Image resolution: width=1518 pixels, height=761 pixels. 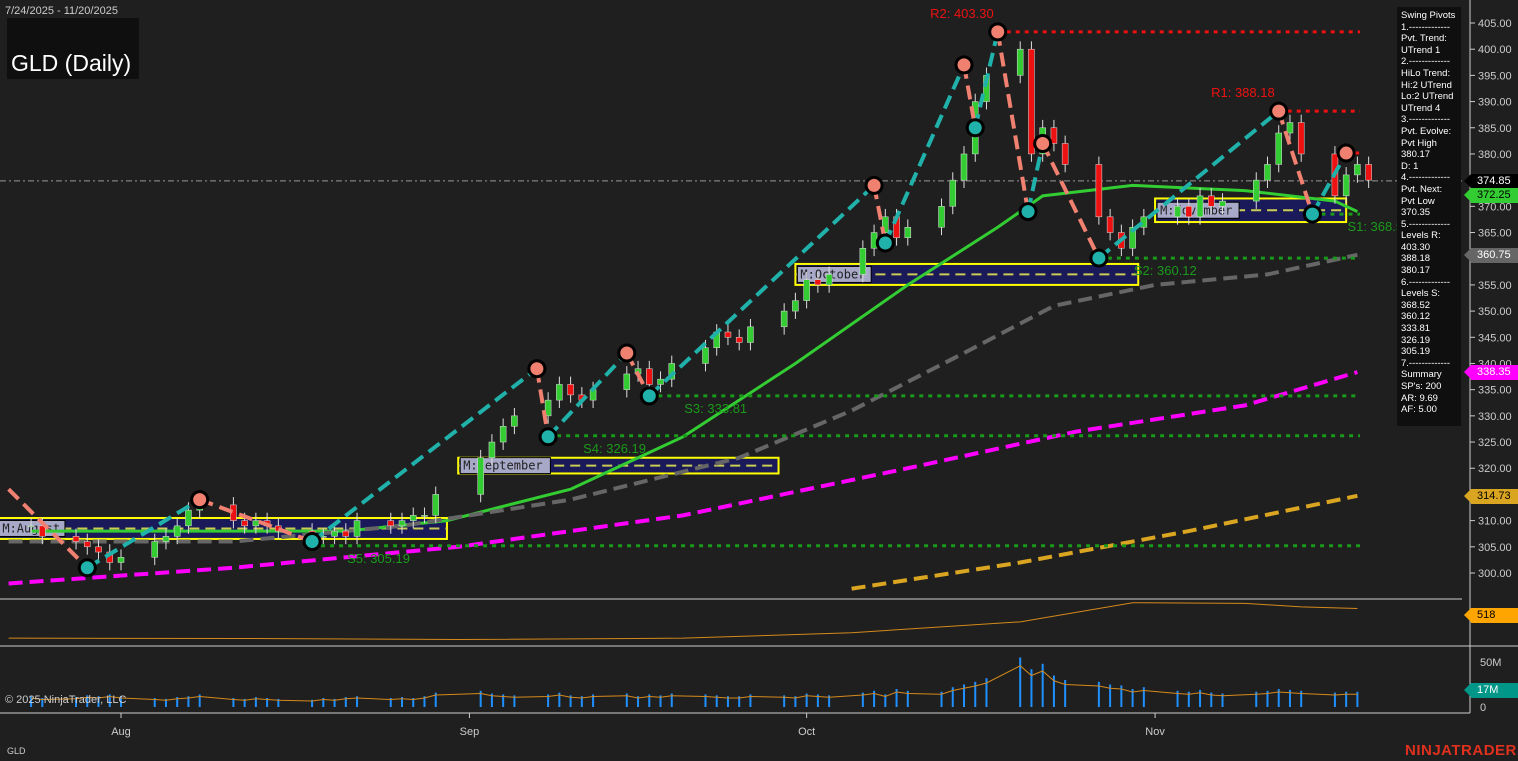 What do you see at coordinates (1422, 189) in the screenshot?
I see `info-line: Pvt. Next:` at bounding box center [1422, 189].